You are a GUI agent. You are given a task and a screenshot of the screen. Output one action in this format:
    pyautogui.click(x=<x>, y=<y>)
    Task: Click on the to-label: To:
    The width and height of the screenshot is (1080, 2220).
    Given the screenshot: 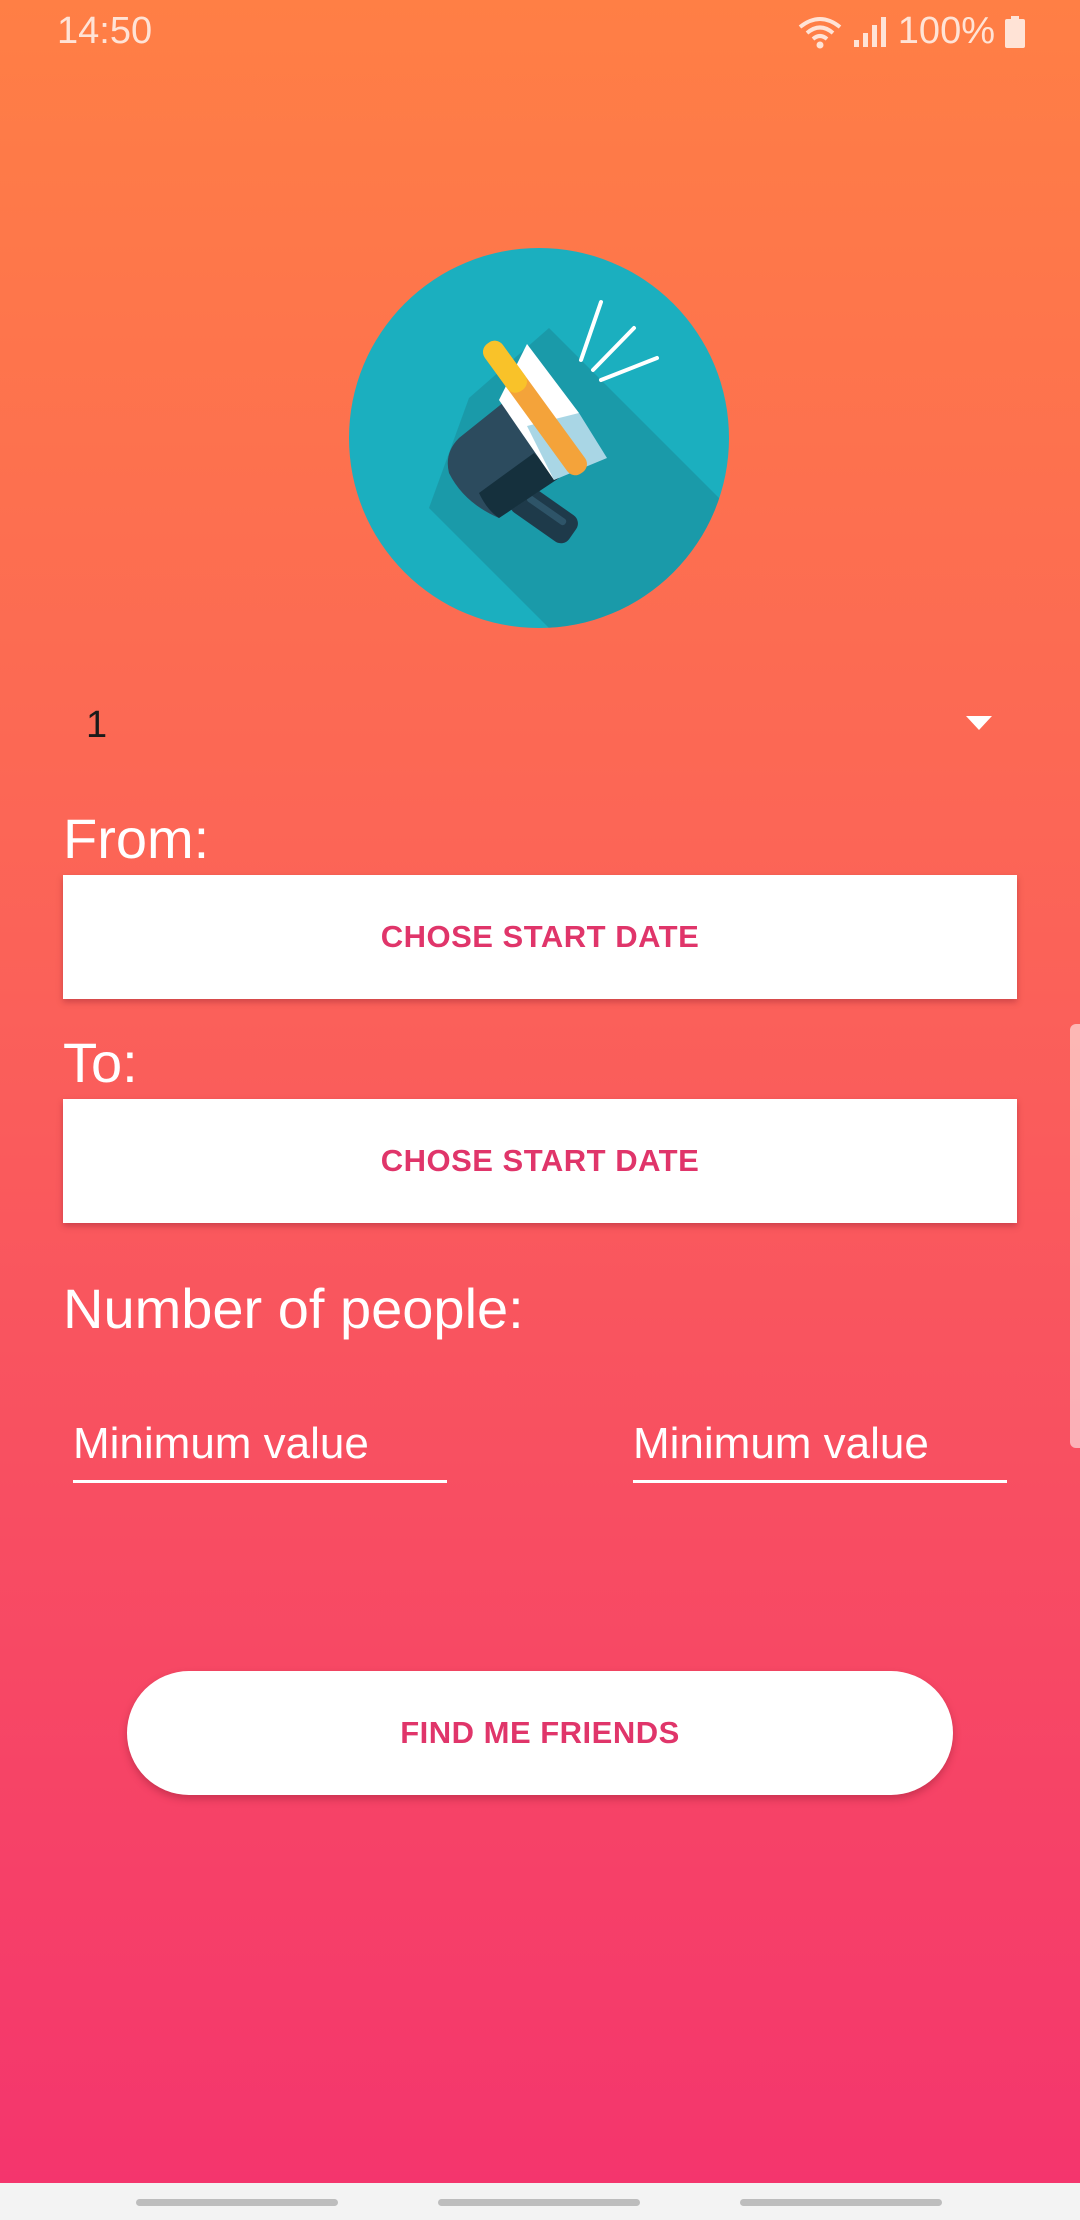 What is the action you would take?
    pyautogui.click(x=100, y=1062)
    